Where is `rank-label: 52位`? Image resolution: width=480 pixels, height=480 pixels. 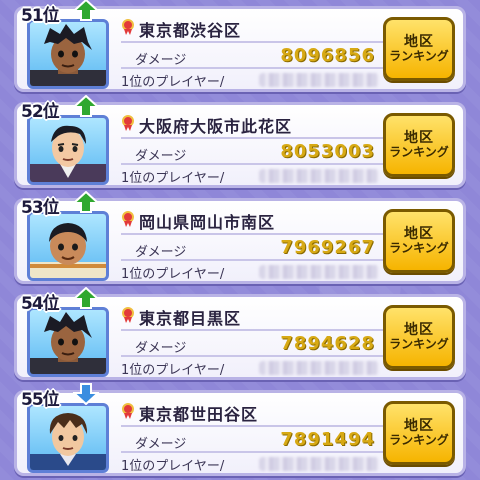 rank-label: 52位 is located at coordinates (40, 112).